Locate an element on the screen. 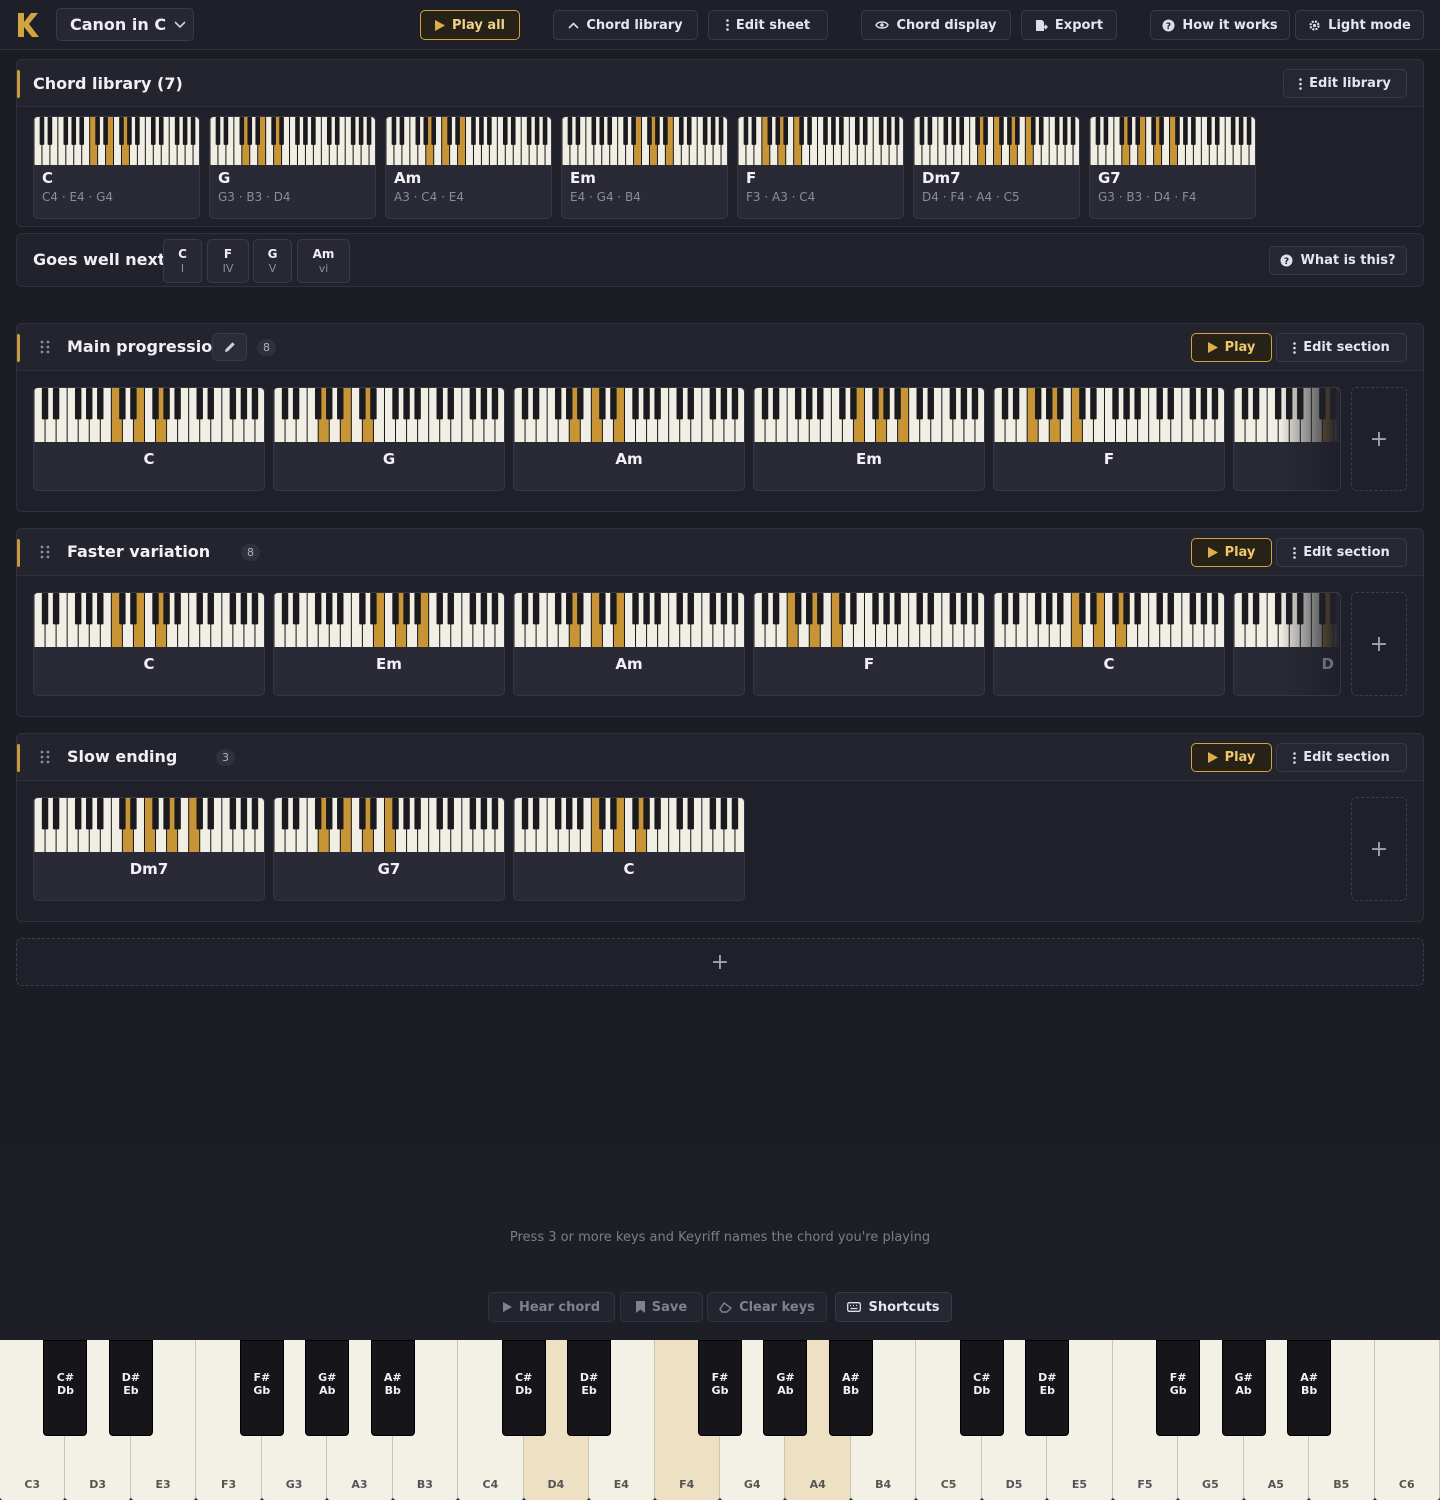 The image size is (1440, 1500). chord-name: F is located at coordinates (869, 664).